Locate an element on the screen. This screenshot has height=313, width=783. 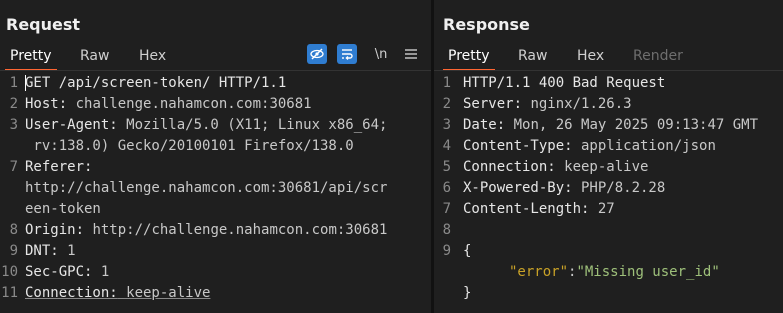
response-line: 1 HTTP/1.1 400 Bad Request is located at coordinates (554, 83).